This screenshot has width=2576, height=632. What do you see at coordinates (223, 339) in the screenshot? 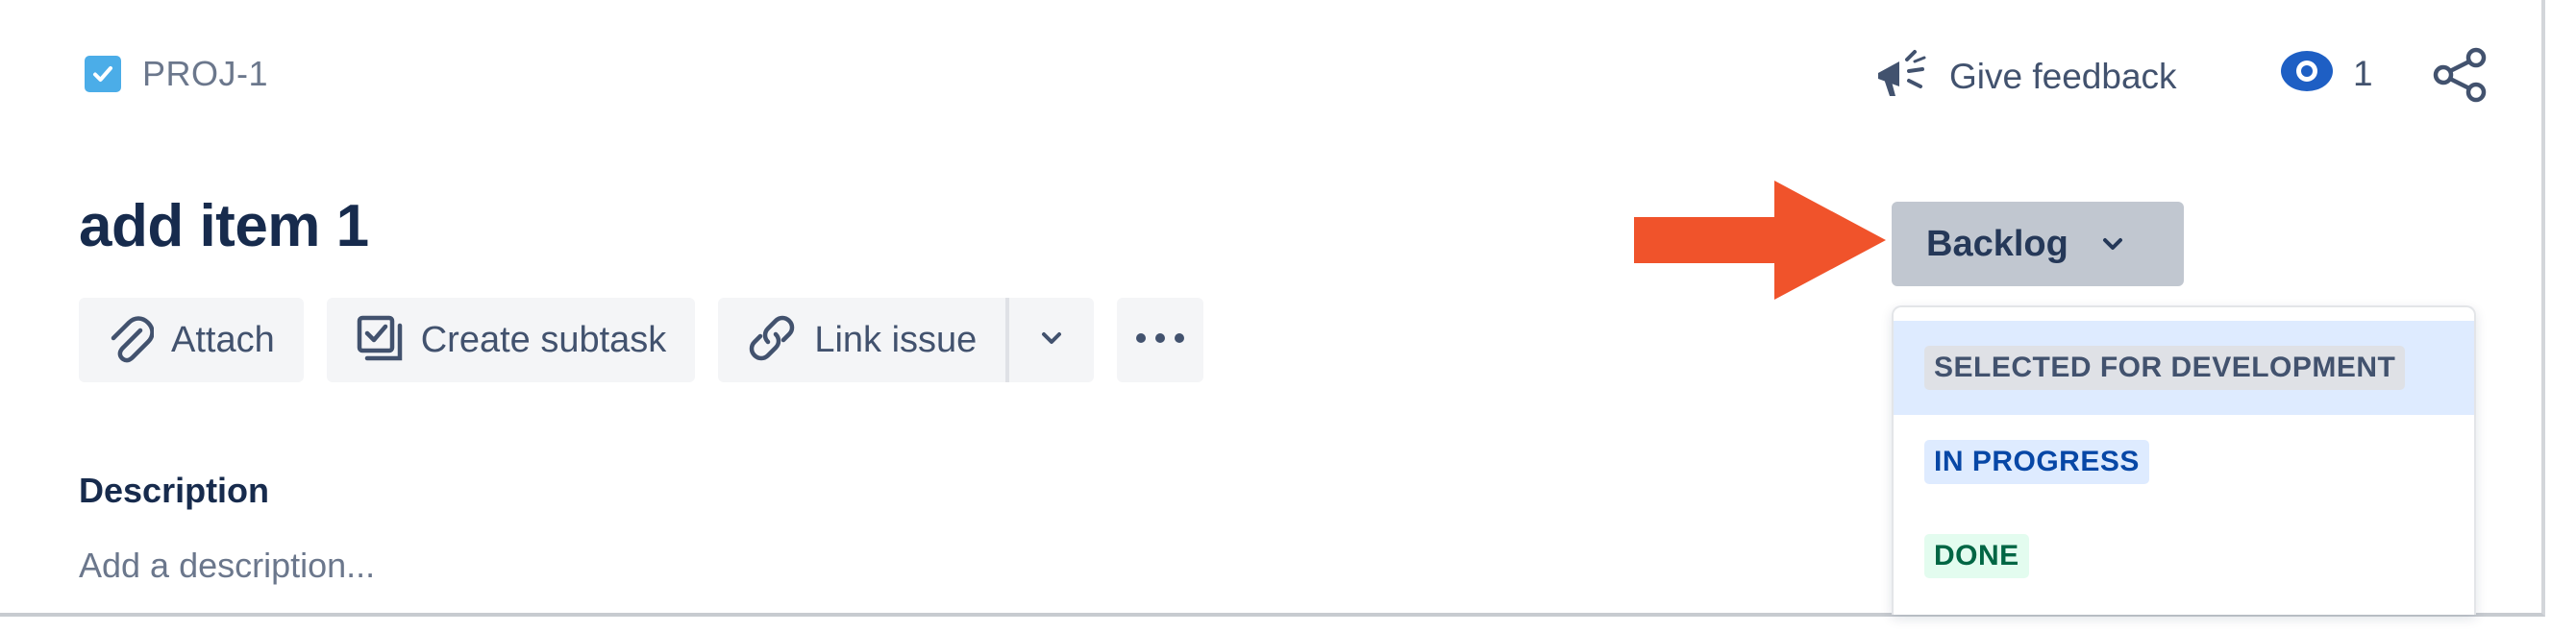
I see `attach-label: Attach` at bounding box center [223, 339].